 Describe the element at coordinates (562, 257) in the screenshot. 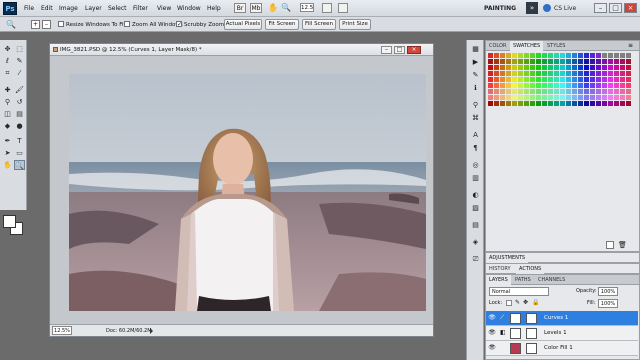

I see `adjustments-panel: ADJUSTMENTS` at that location.